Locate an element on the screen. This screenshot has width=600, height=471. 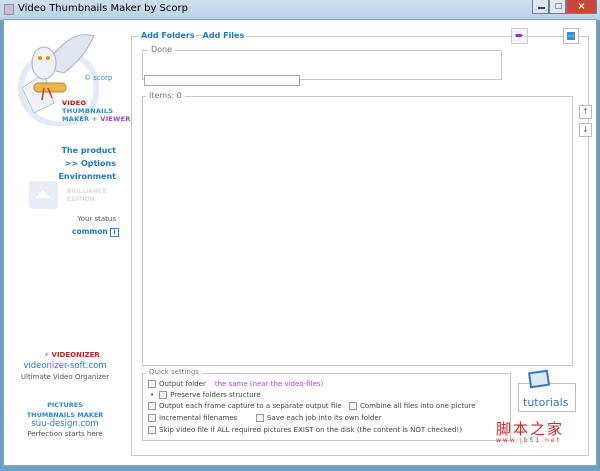
edition-line: EDITION is located at coordinates (81, 199).